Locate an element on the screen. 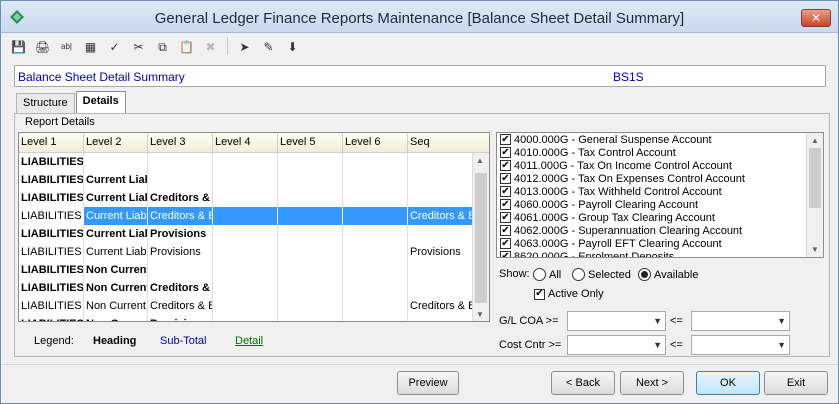 This screenshot has height=404, width=839. delete-icon: ✖ is located at coordinates (210, 46).